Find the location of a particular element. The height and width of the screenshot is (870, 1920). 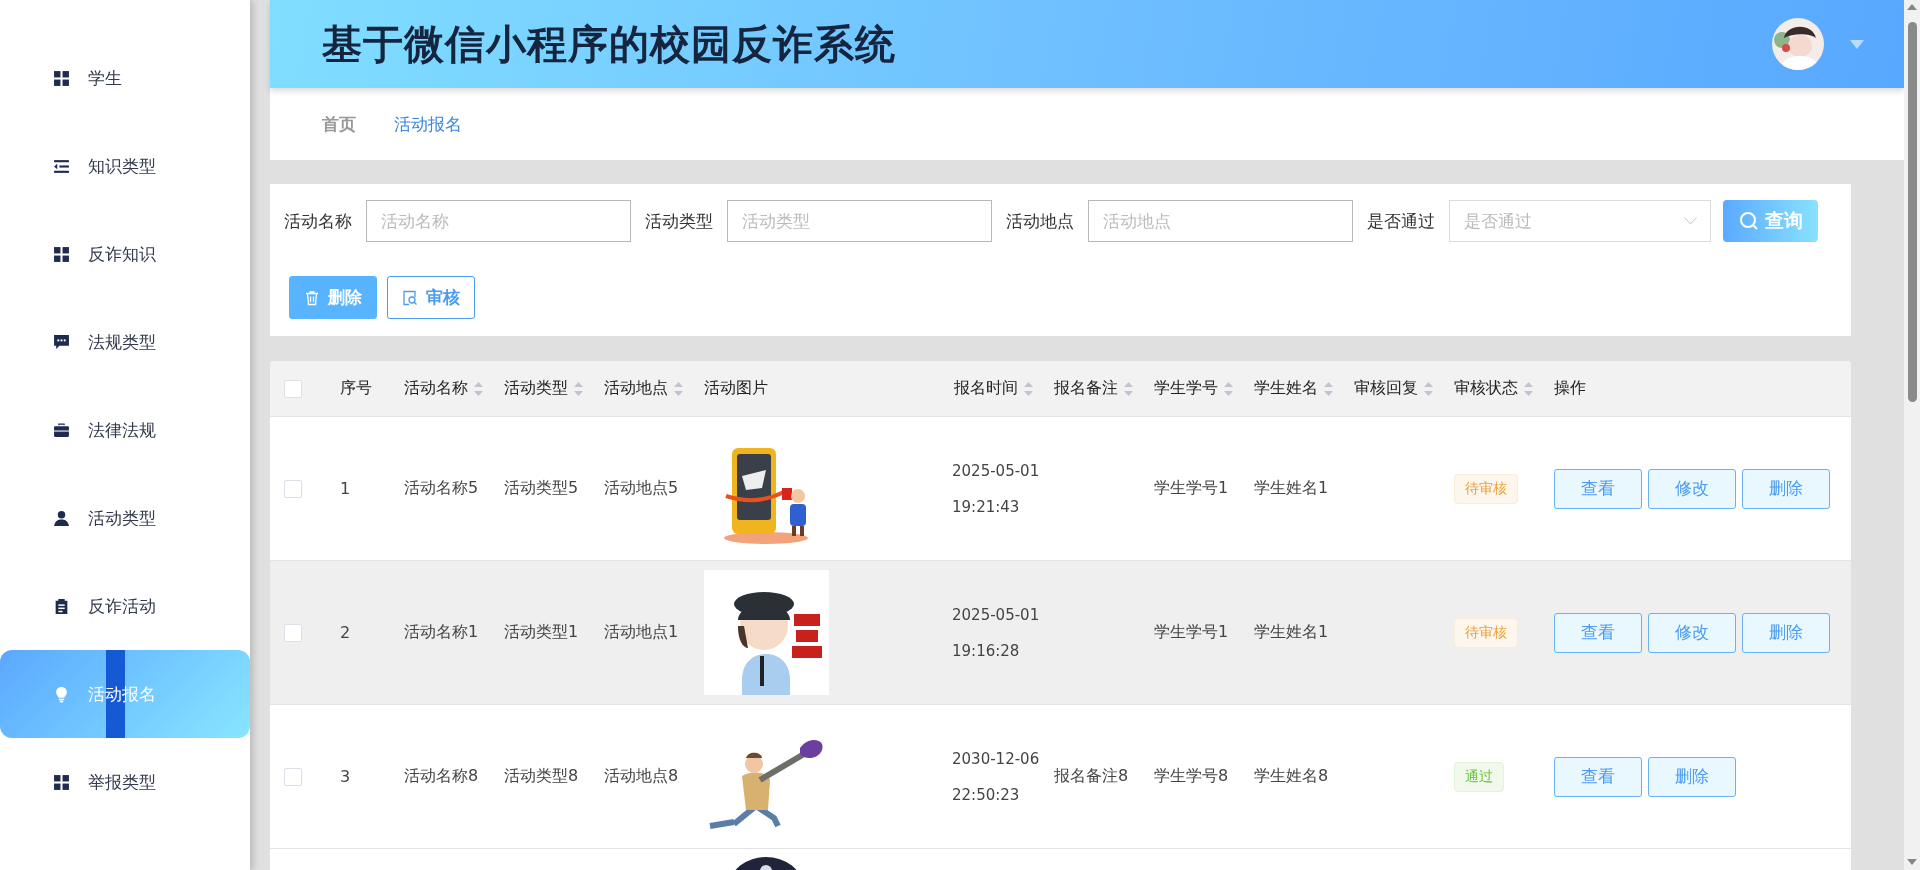

sidebar-item: 反诈知识 is located at coordinates (125, 254).